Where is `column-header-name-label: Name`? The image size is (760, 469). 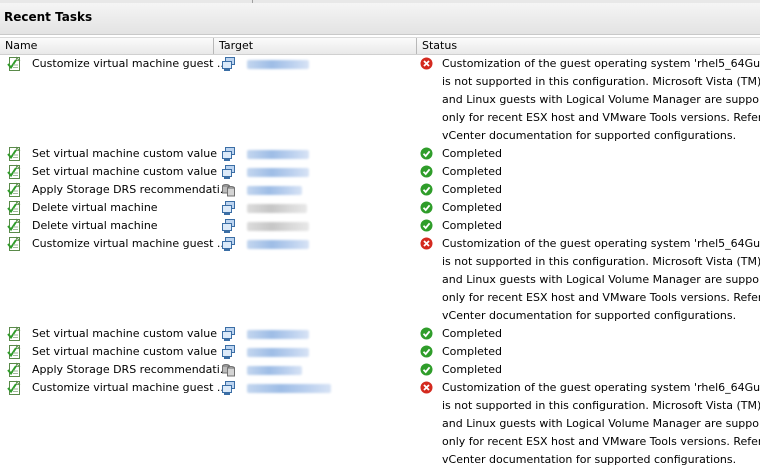
column-header-name-label: Name is located at coordinates (21, 45).